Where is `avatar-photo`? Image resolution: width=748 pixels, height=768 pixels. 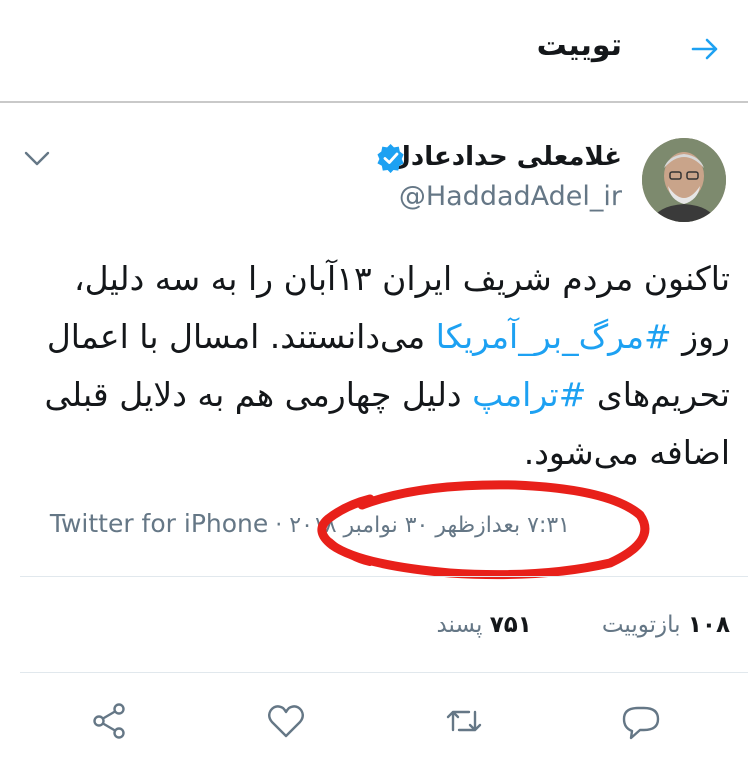 avatar-photo is located at coordinates (684, 180).